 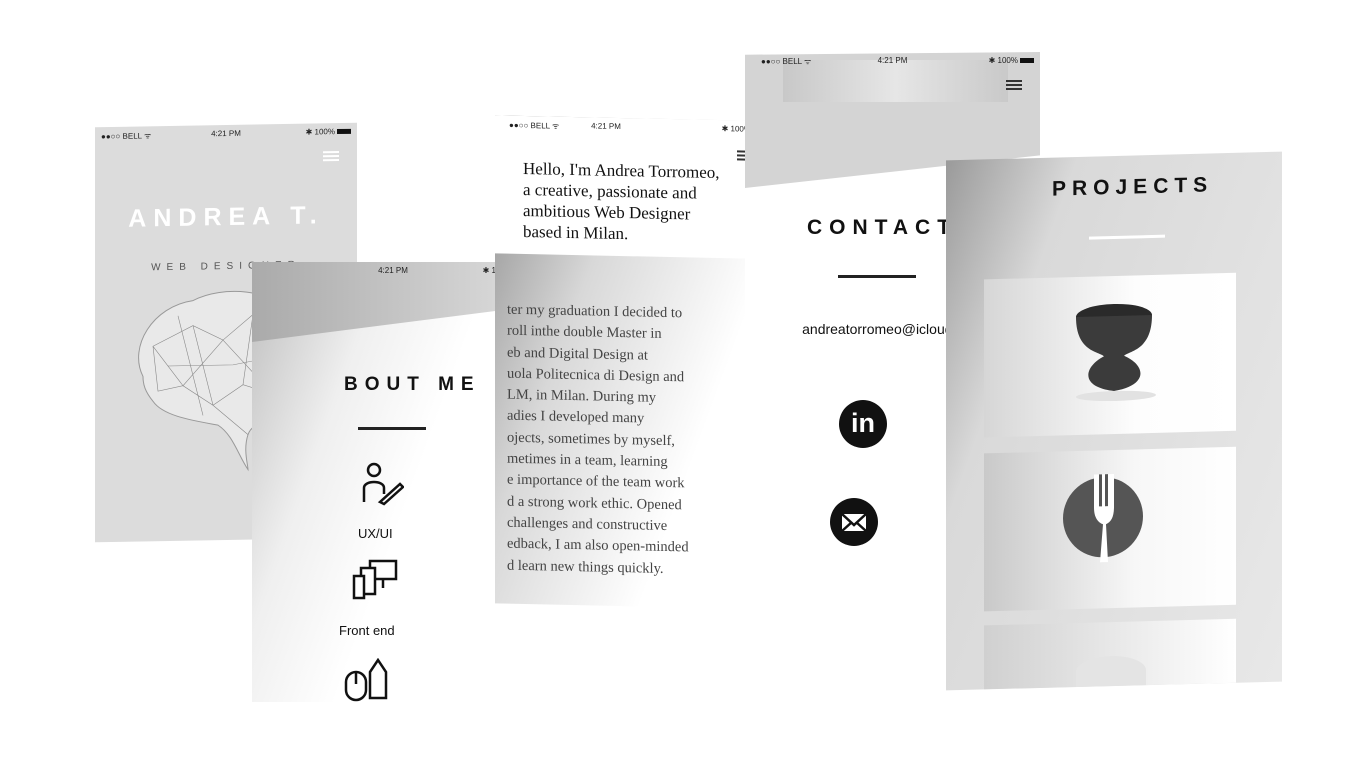 What do you see at coordinates (854, 522) in the screenshot?
I see `mail-icon` at bounding box center [854, 522].